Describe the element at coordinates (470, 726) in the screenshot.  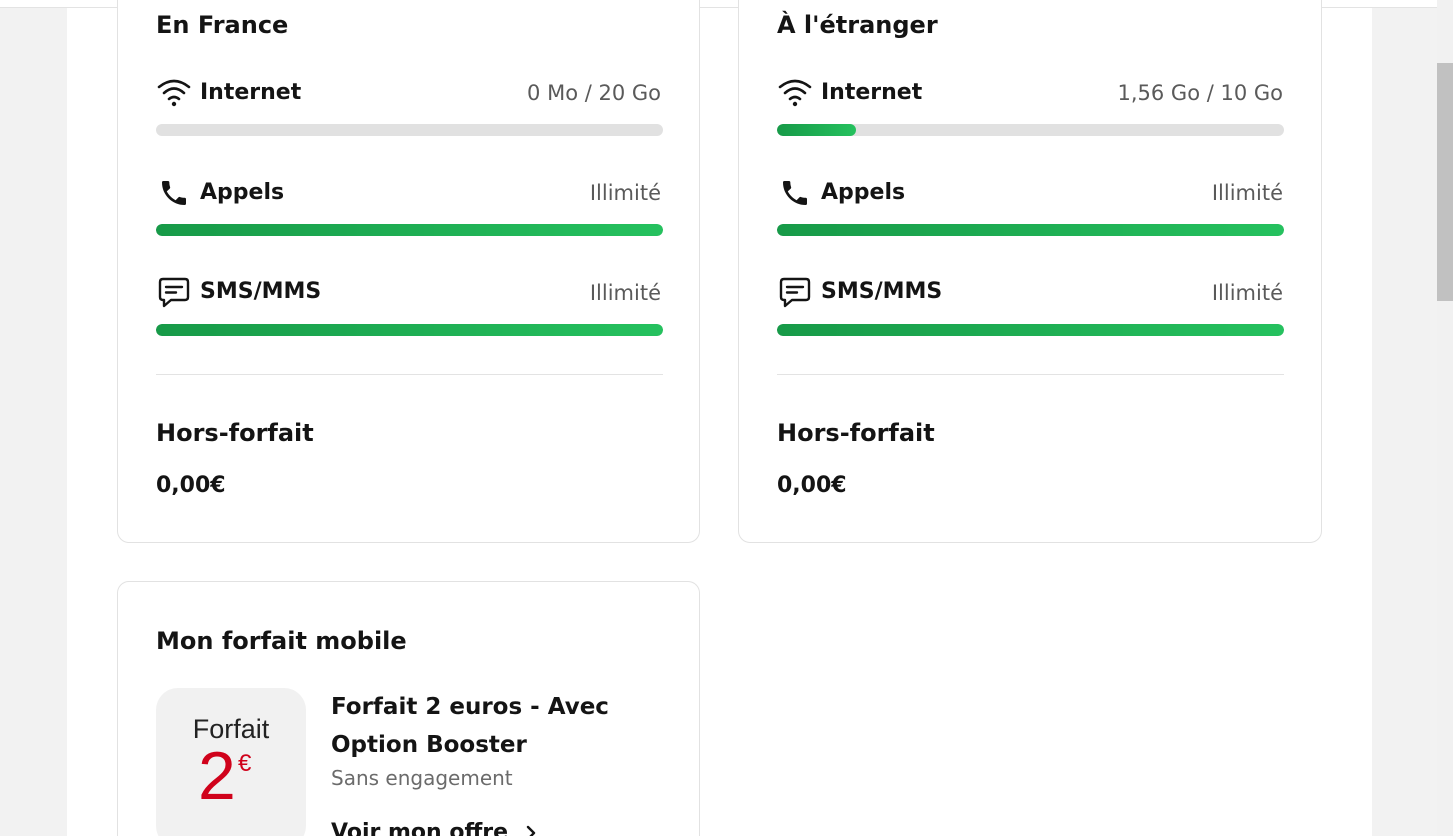
I see `plan-name: Forfait 2 euros - Avec Option Booster` at that location.